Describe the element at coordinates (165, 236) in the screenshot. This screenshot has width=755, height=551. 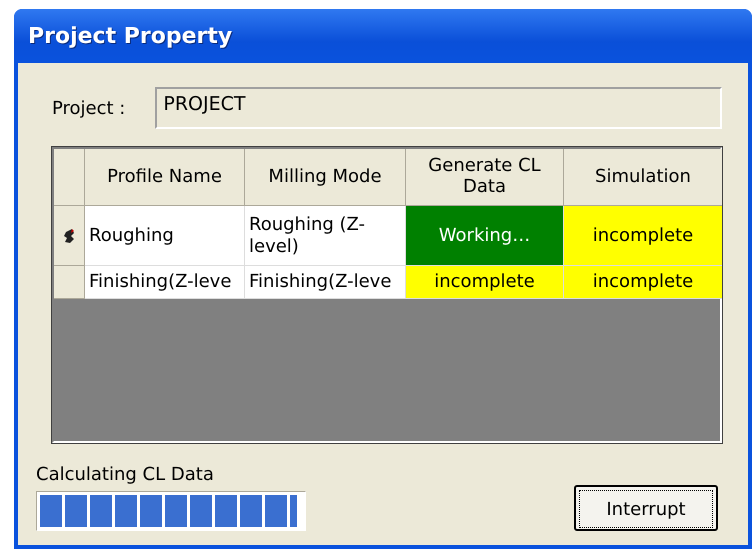
I see `table-cell: Roughing` at that location.